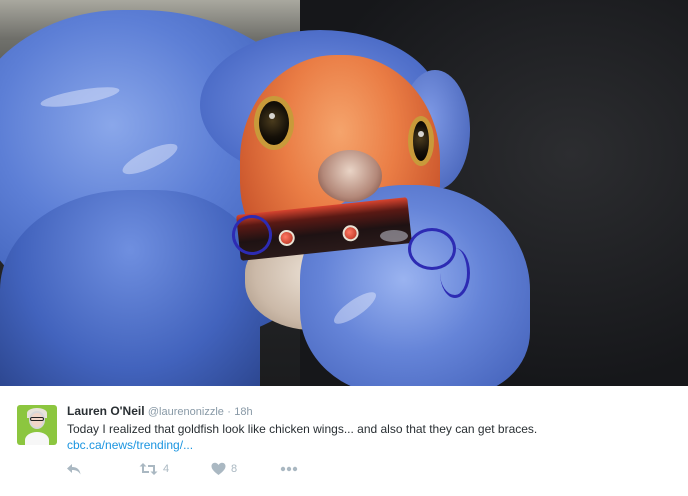  I want to click on retweet-button: 4, so click(154, 469).